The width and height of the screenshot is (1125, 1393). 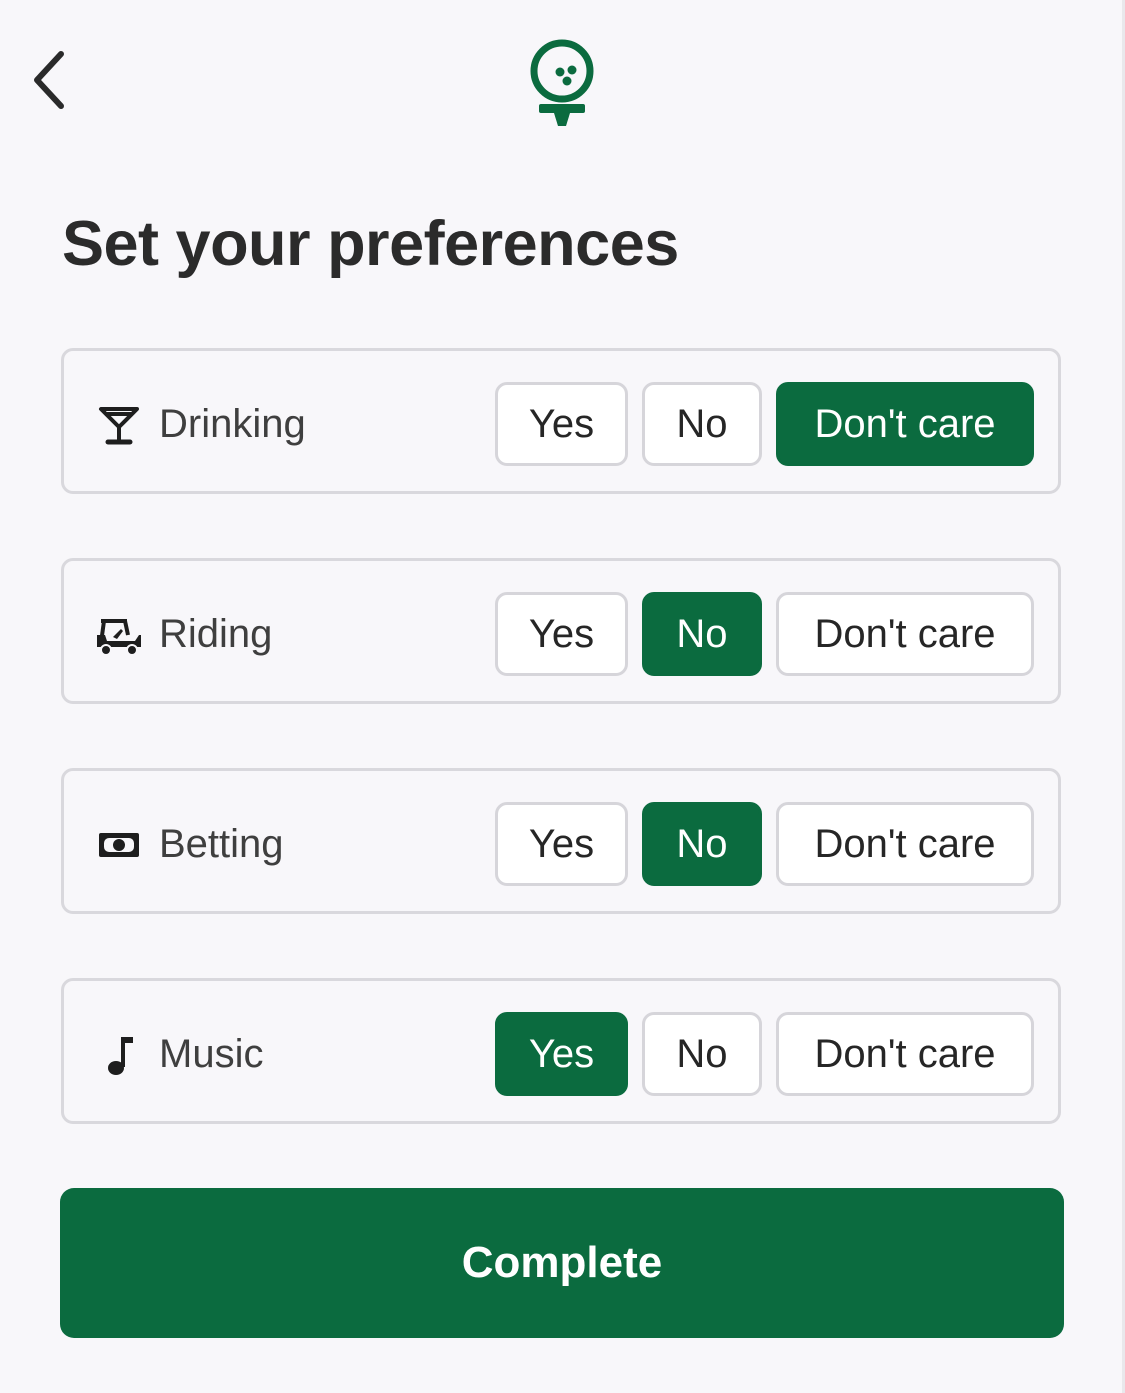 What do you see at coordinates (905, 844) in the screenshot?
I see `betting-dont-care-button: Don't care` at bounding box center [905, 844].